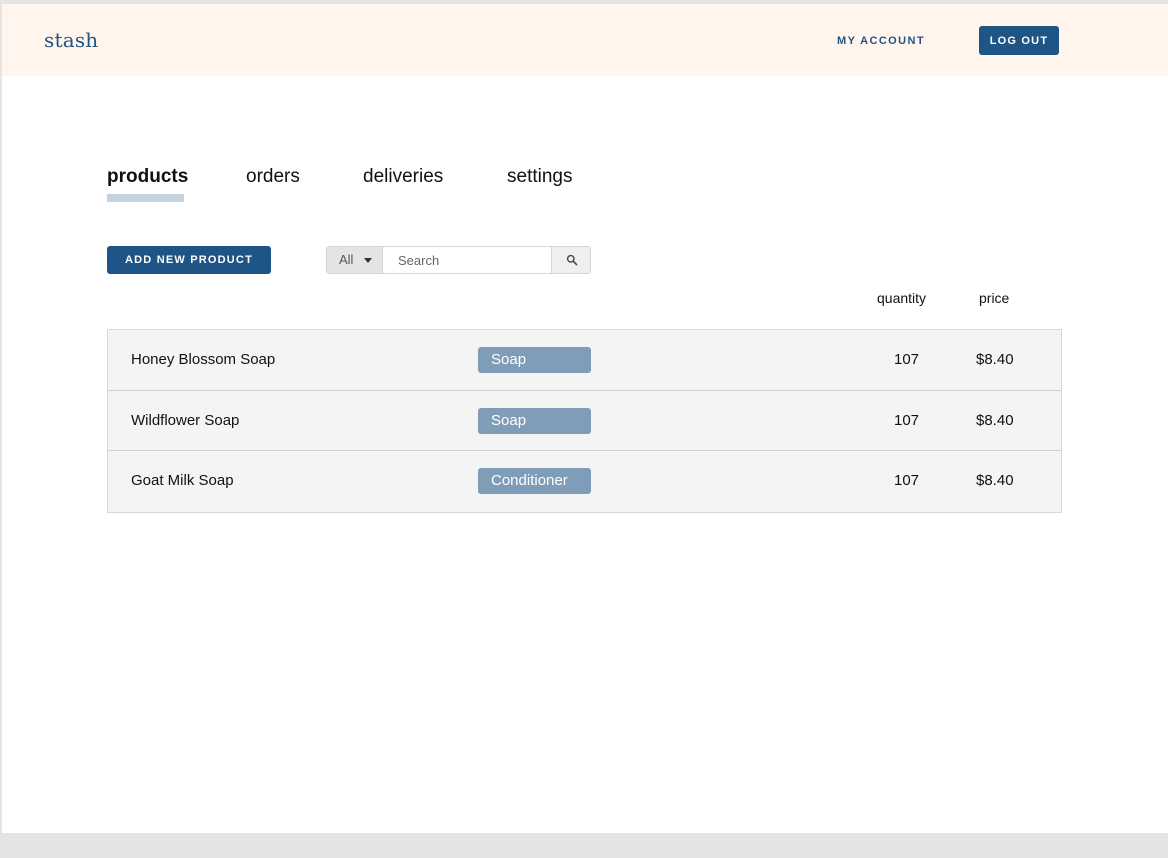  Describe the element at coordinates (902, 298) in the screenshot. I see `column-header-quantity: quantity` at that location.